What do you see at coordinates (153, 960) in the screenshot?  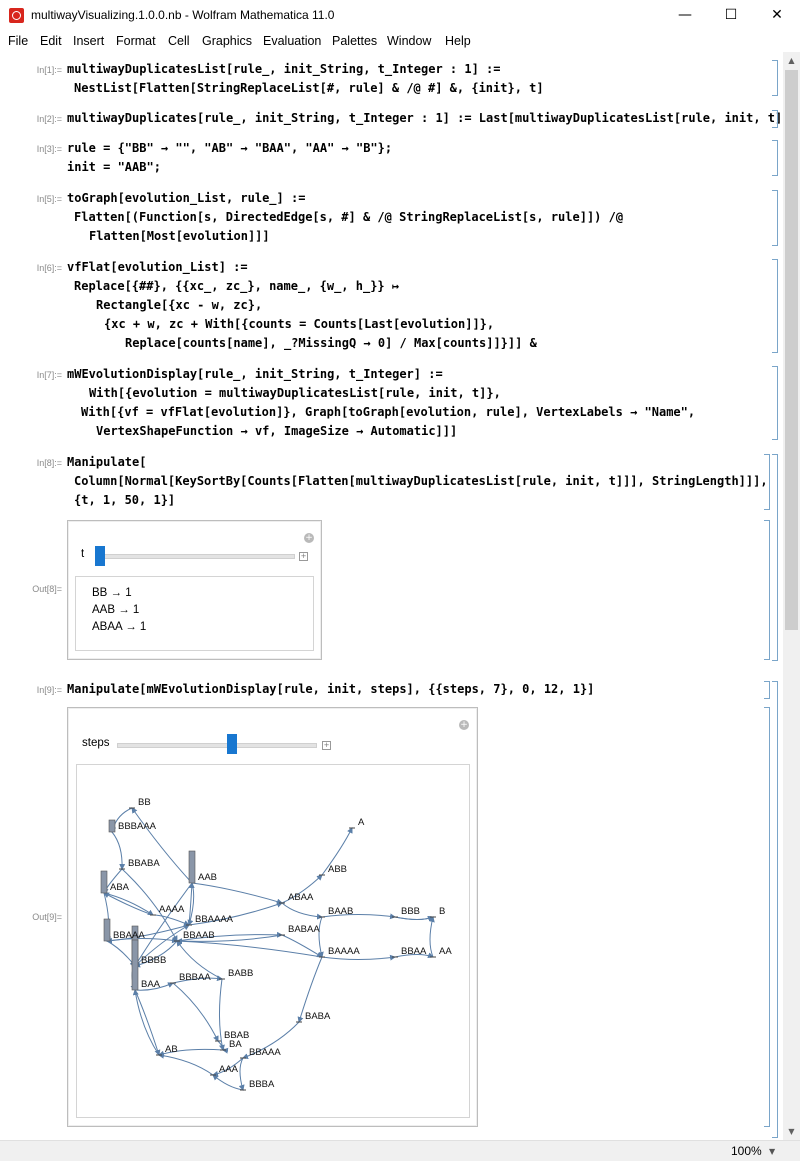 I see `vertex-label: BBBB` at bounding box center [153, 960].